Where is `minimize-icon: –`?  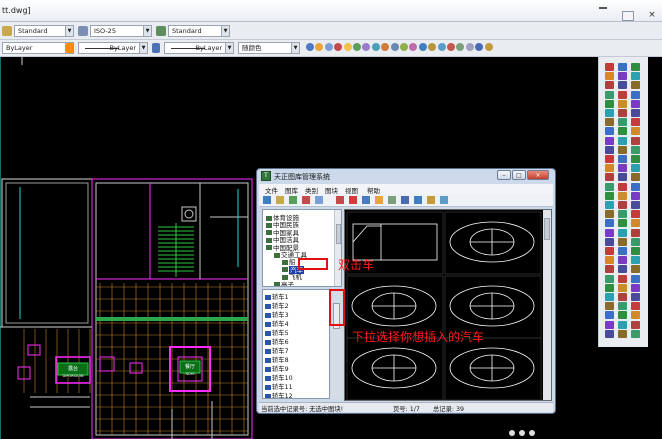 minimize-icon: – is located at coordinates (504, 175).